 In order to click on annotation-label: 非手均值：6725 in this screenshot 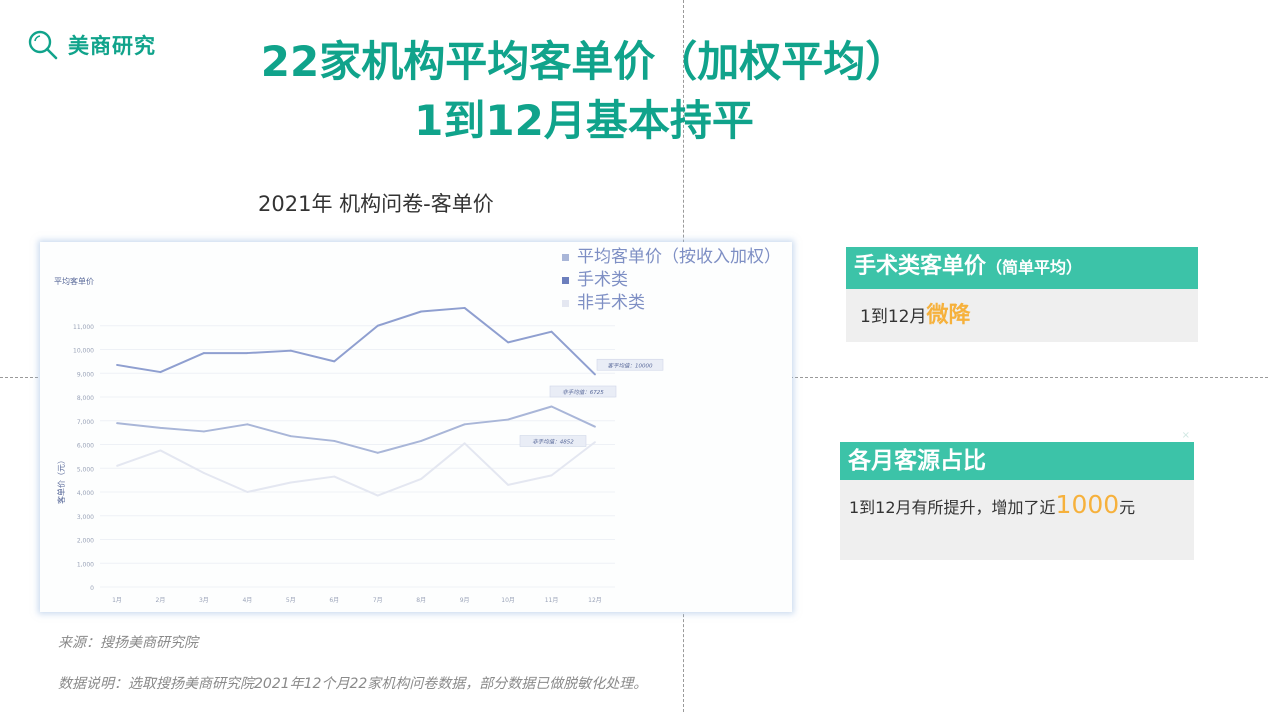, I will do `click(583, 392)`.